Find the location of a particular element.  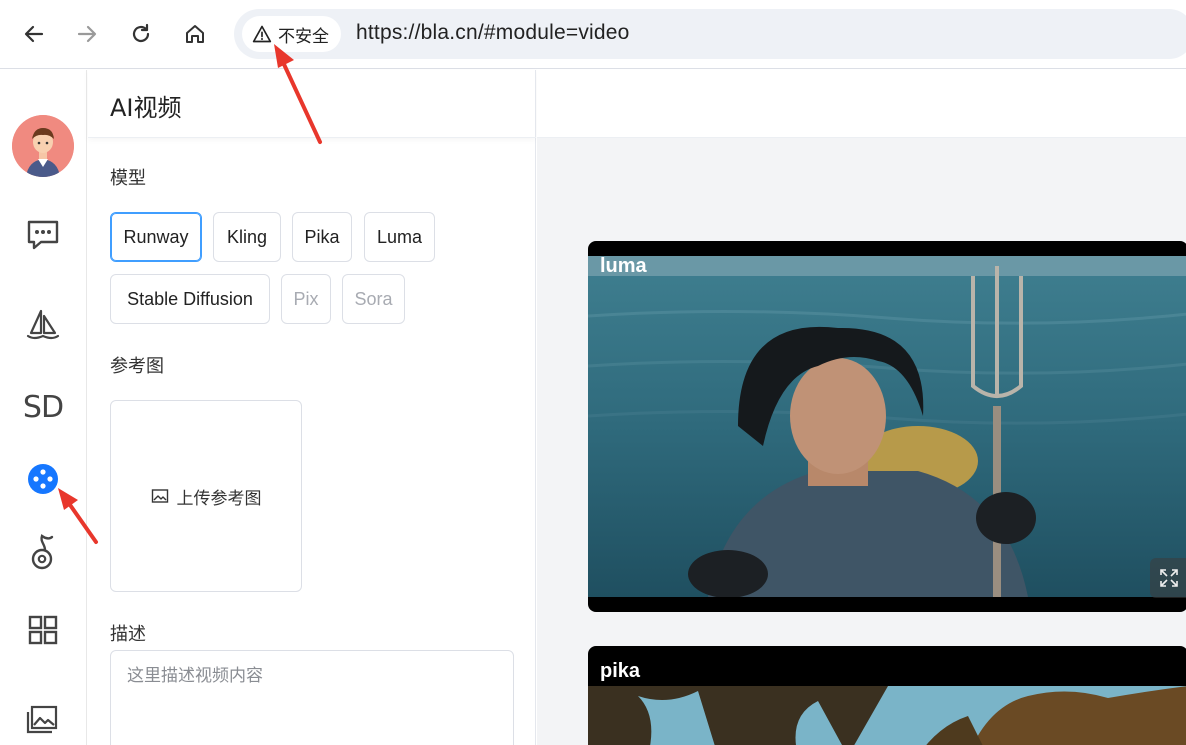

video-nav is located at coordinates (43, 479).